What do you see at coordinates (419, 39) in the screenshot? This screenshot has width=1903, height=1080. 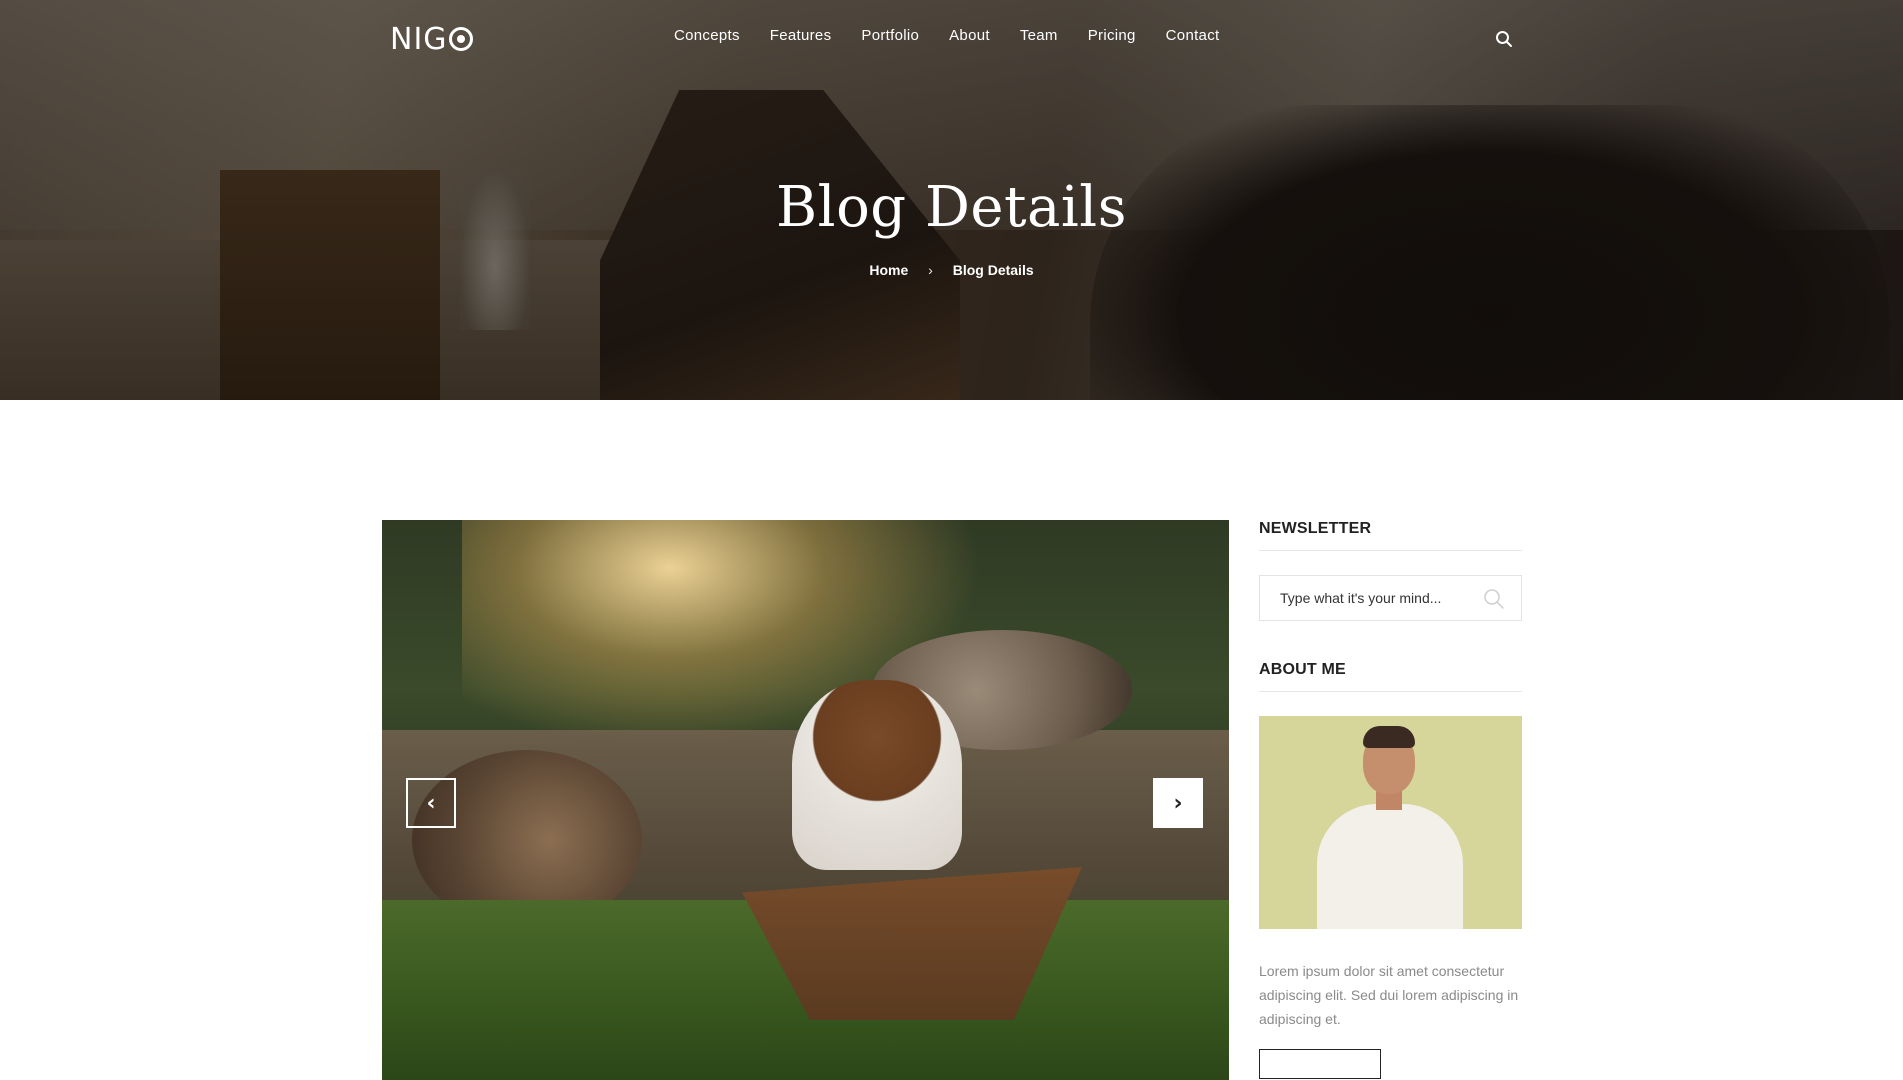 I see `logo-text: NIG` at bounding box center [419, 39].